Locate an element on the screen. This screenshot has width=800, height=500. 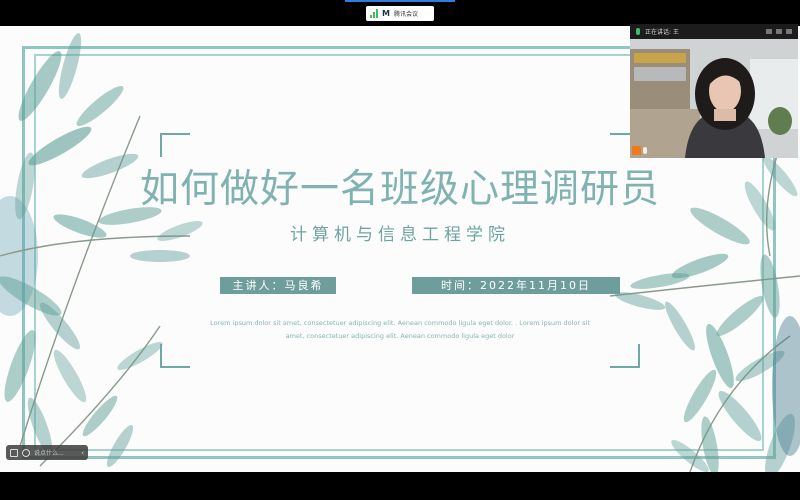
floating-toolbar: 说点什么... ‹ is located at coordinates (47, 452).